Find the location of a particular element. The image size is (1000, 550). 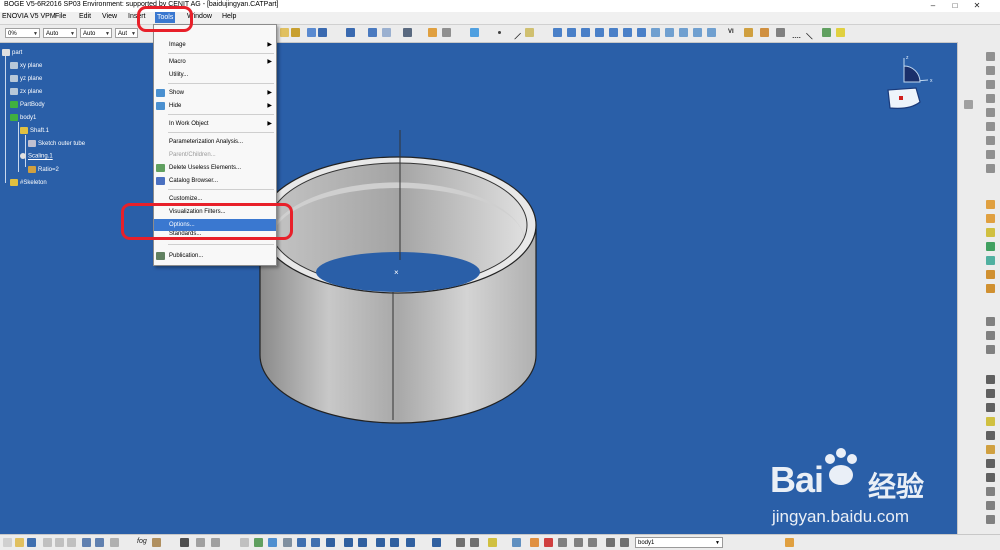

table-icon is located at coordinates (184, 542).